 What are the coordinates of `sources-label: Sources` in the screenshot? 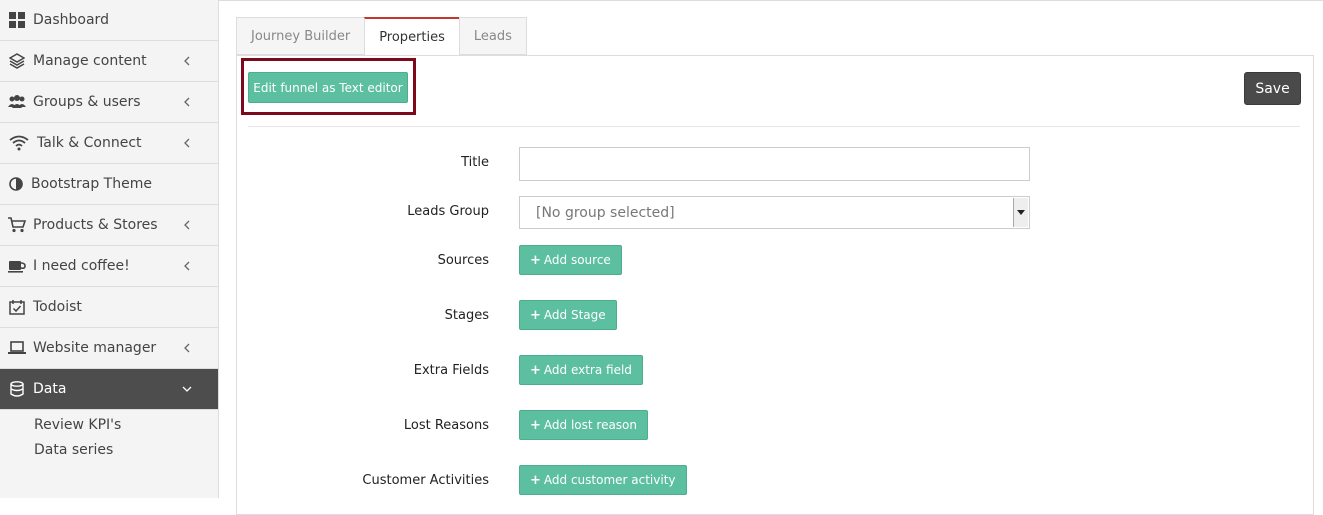 It's located at (463, 260).